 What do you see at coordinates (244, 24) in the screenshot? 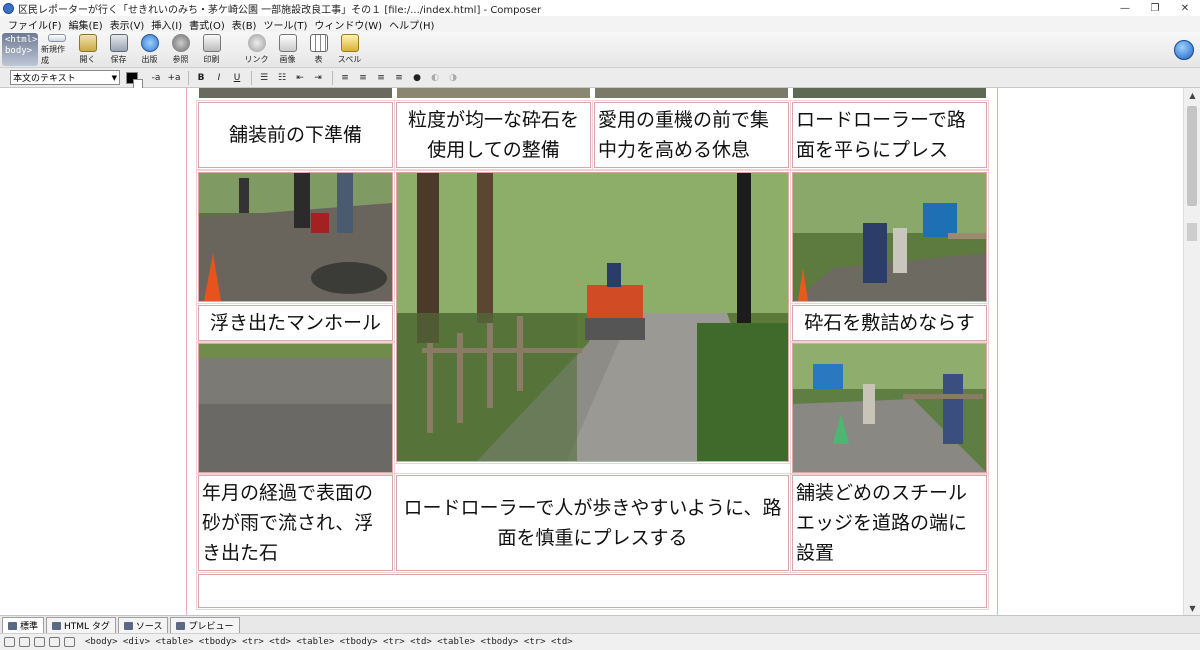
I see `menu-table: 表(B)` at bounding box center [244, 24].